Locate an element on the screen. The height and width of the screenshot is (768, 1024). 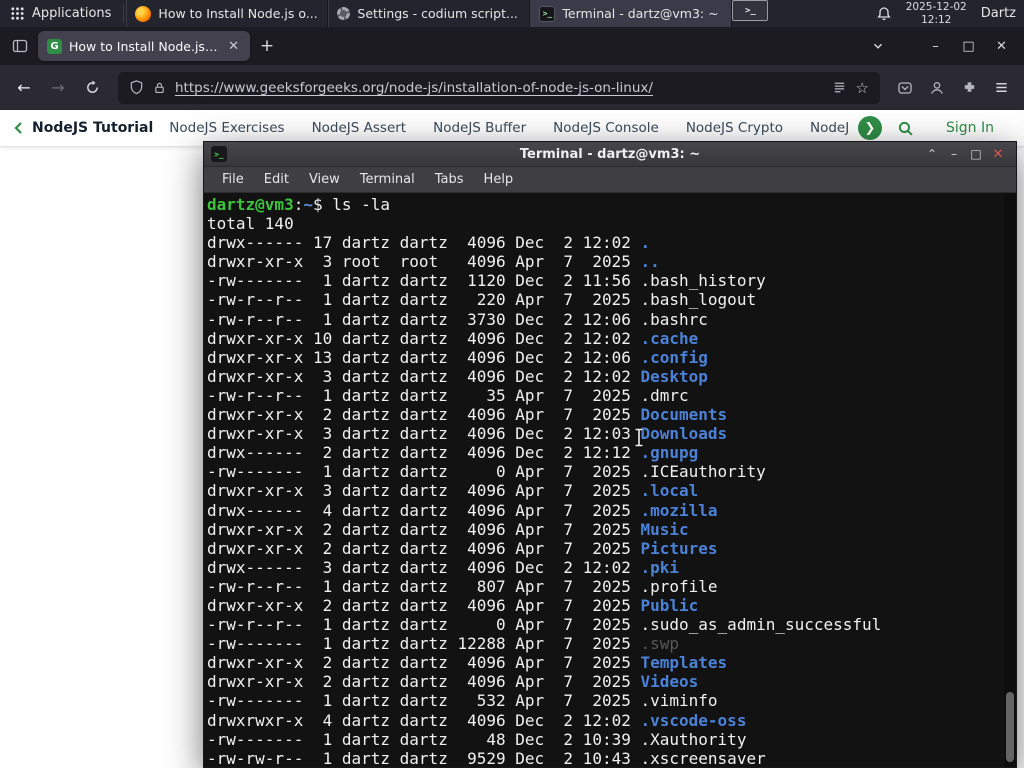
user-menu: Dartz is located at coordinates (998, 13).